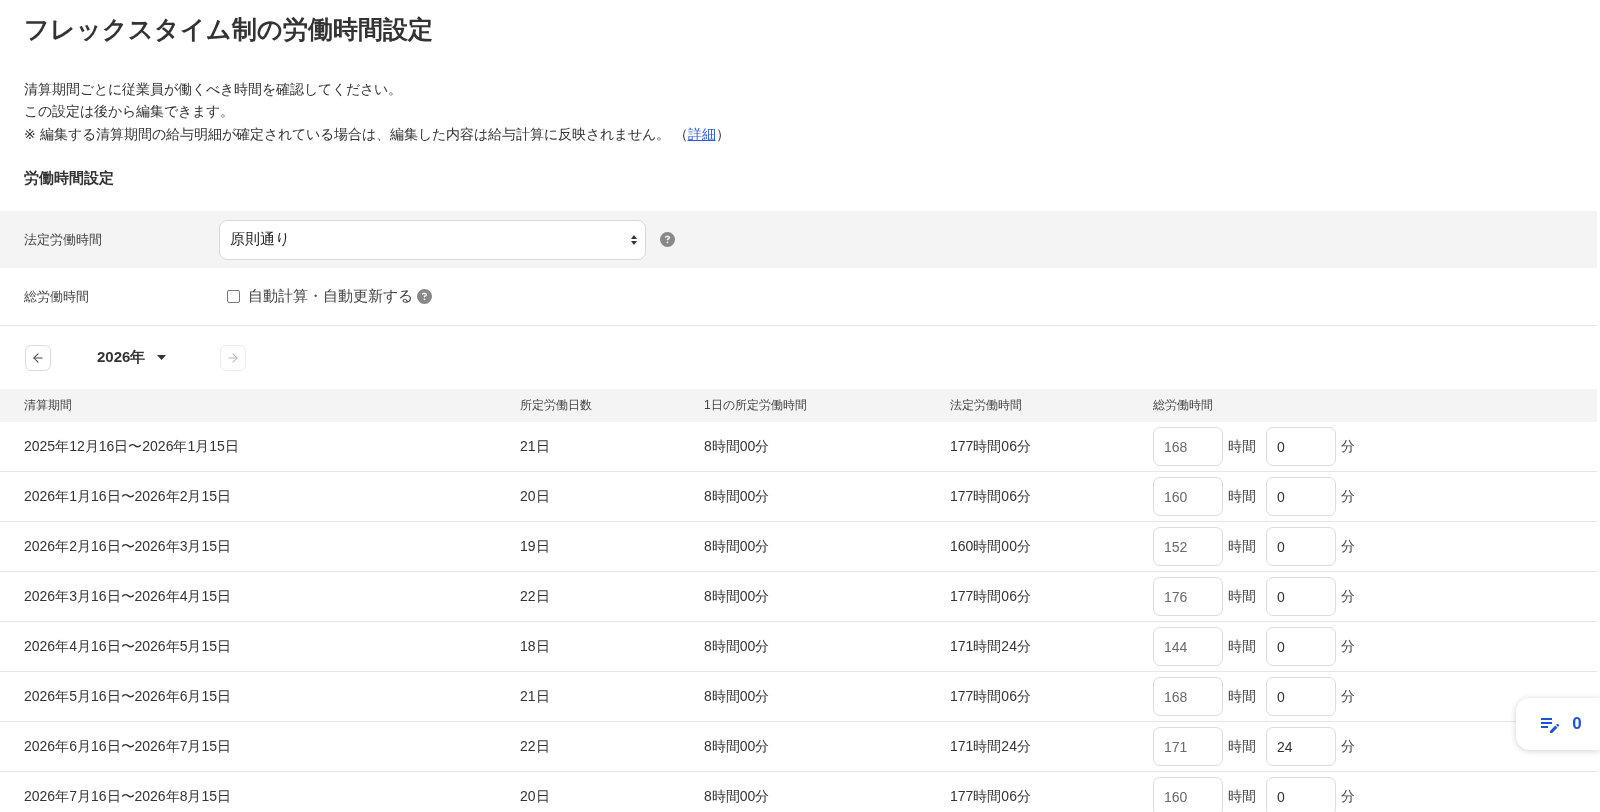 The height and width of the screenshot is (812, 1600). I want to click on table-cell-text: 2026年6月16日〜2026年7月15日, so click(128, 746).